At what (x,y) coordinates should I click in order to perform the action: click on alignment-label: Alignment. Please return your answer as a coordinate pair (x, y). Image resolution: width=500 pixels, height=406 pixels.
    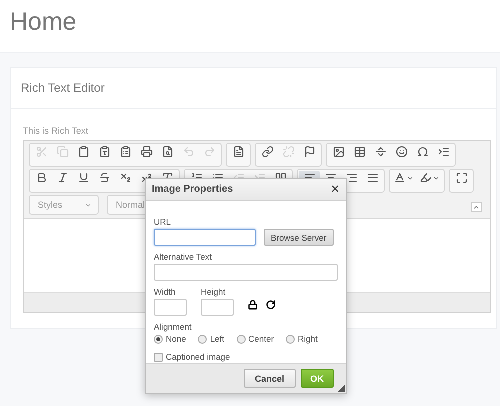
    Looking at the image, I should click on (173, 327).